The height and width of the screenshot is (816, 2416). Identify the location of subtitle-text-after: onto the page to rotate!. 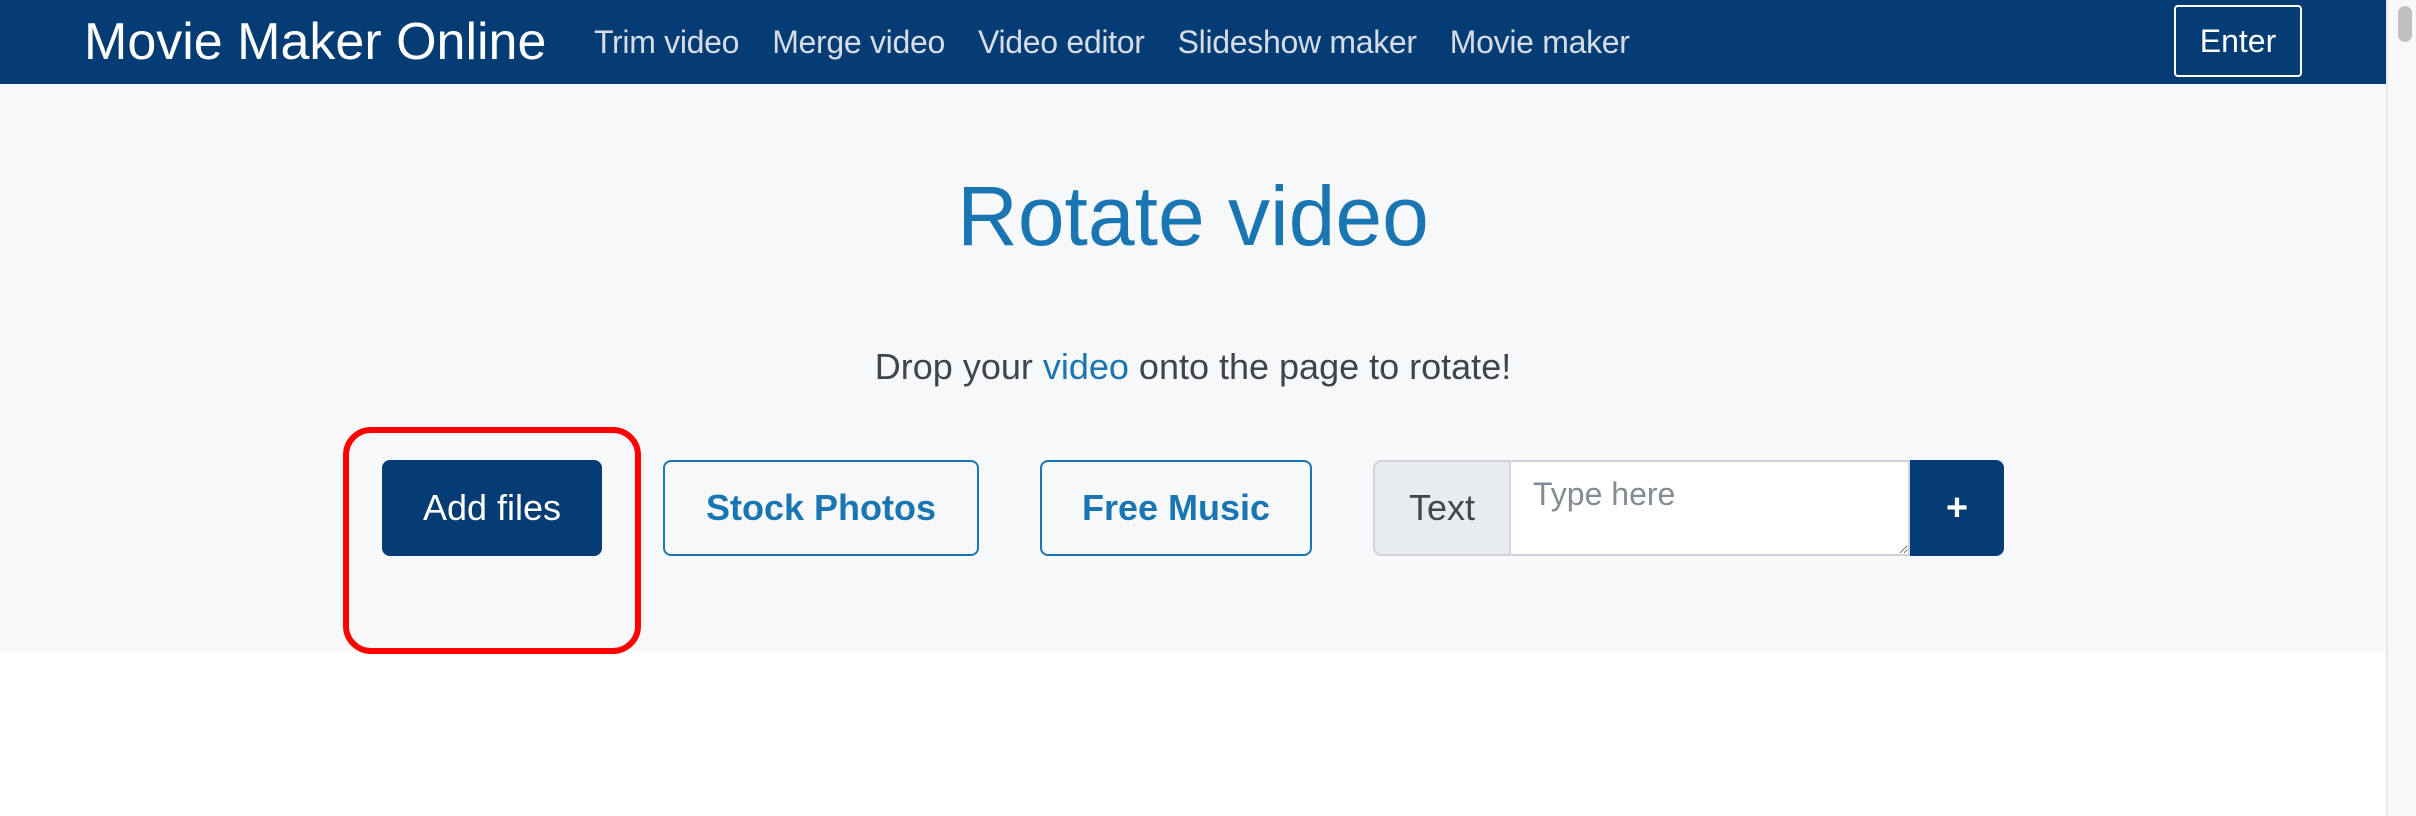
(1320, 366).